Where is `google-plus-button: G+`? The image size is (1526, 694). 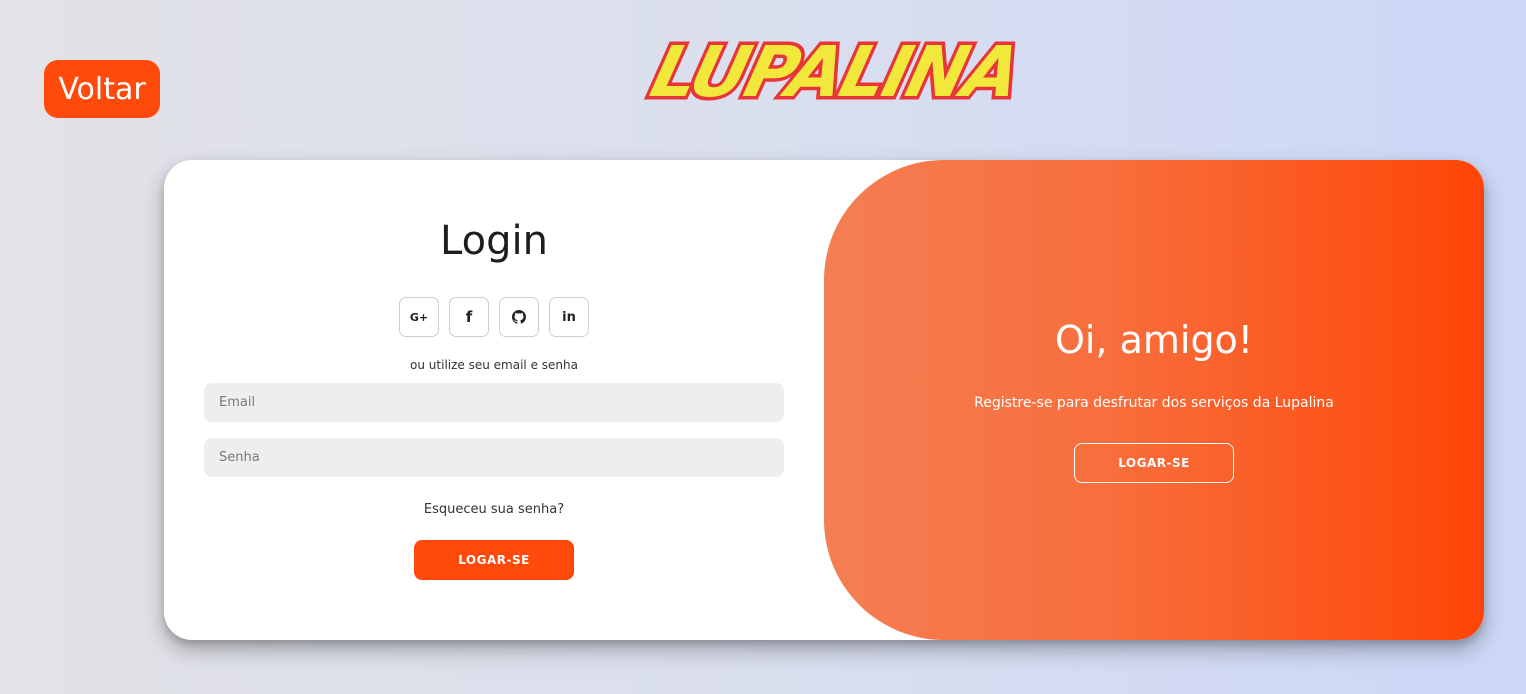 google-plus-button: G+ is located at coordinates (419, 317).